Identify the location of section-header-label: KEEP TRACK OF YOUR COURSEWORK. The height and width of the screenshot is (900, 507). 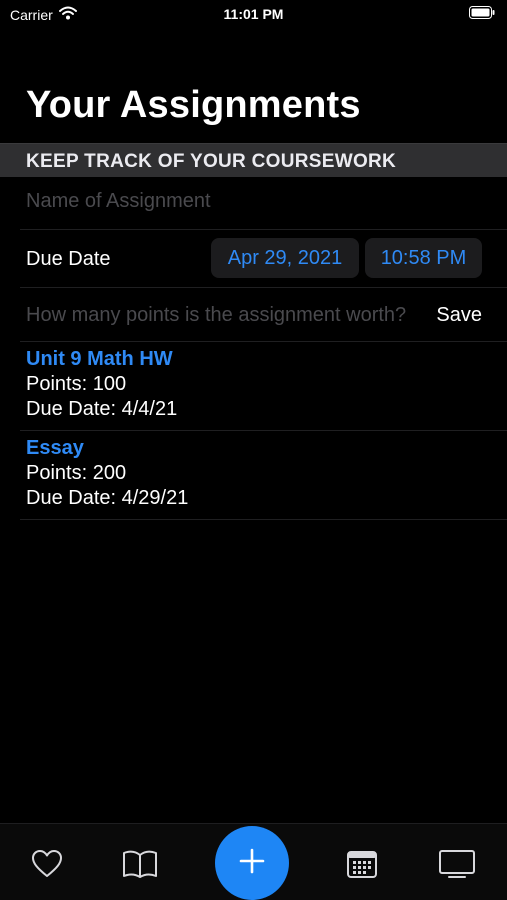
(211, 161).